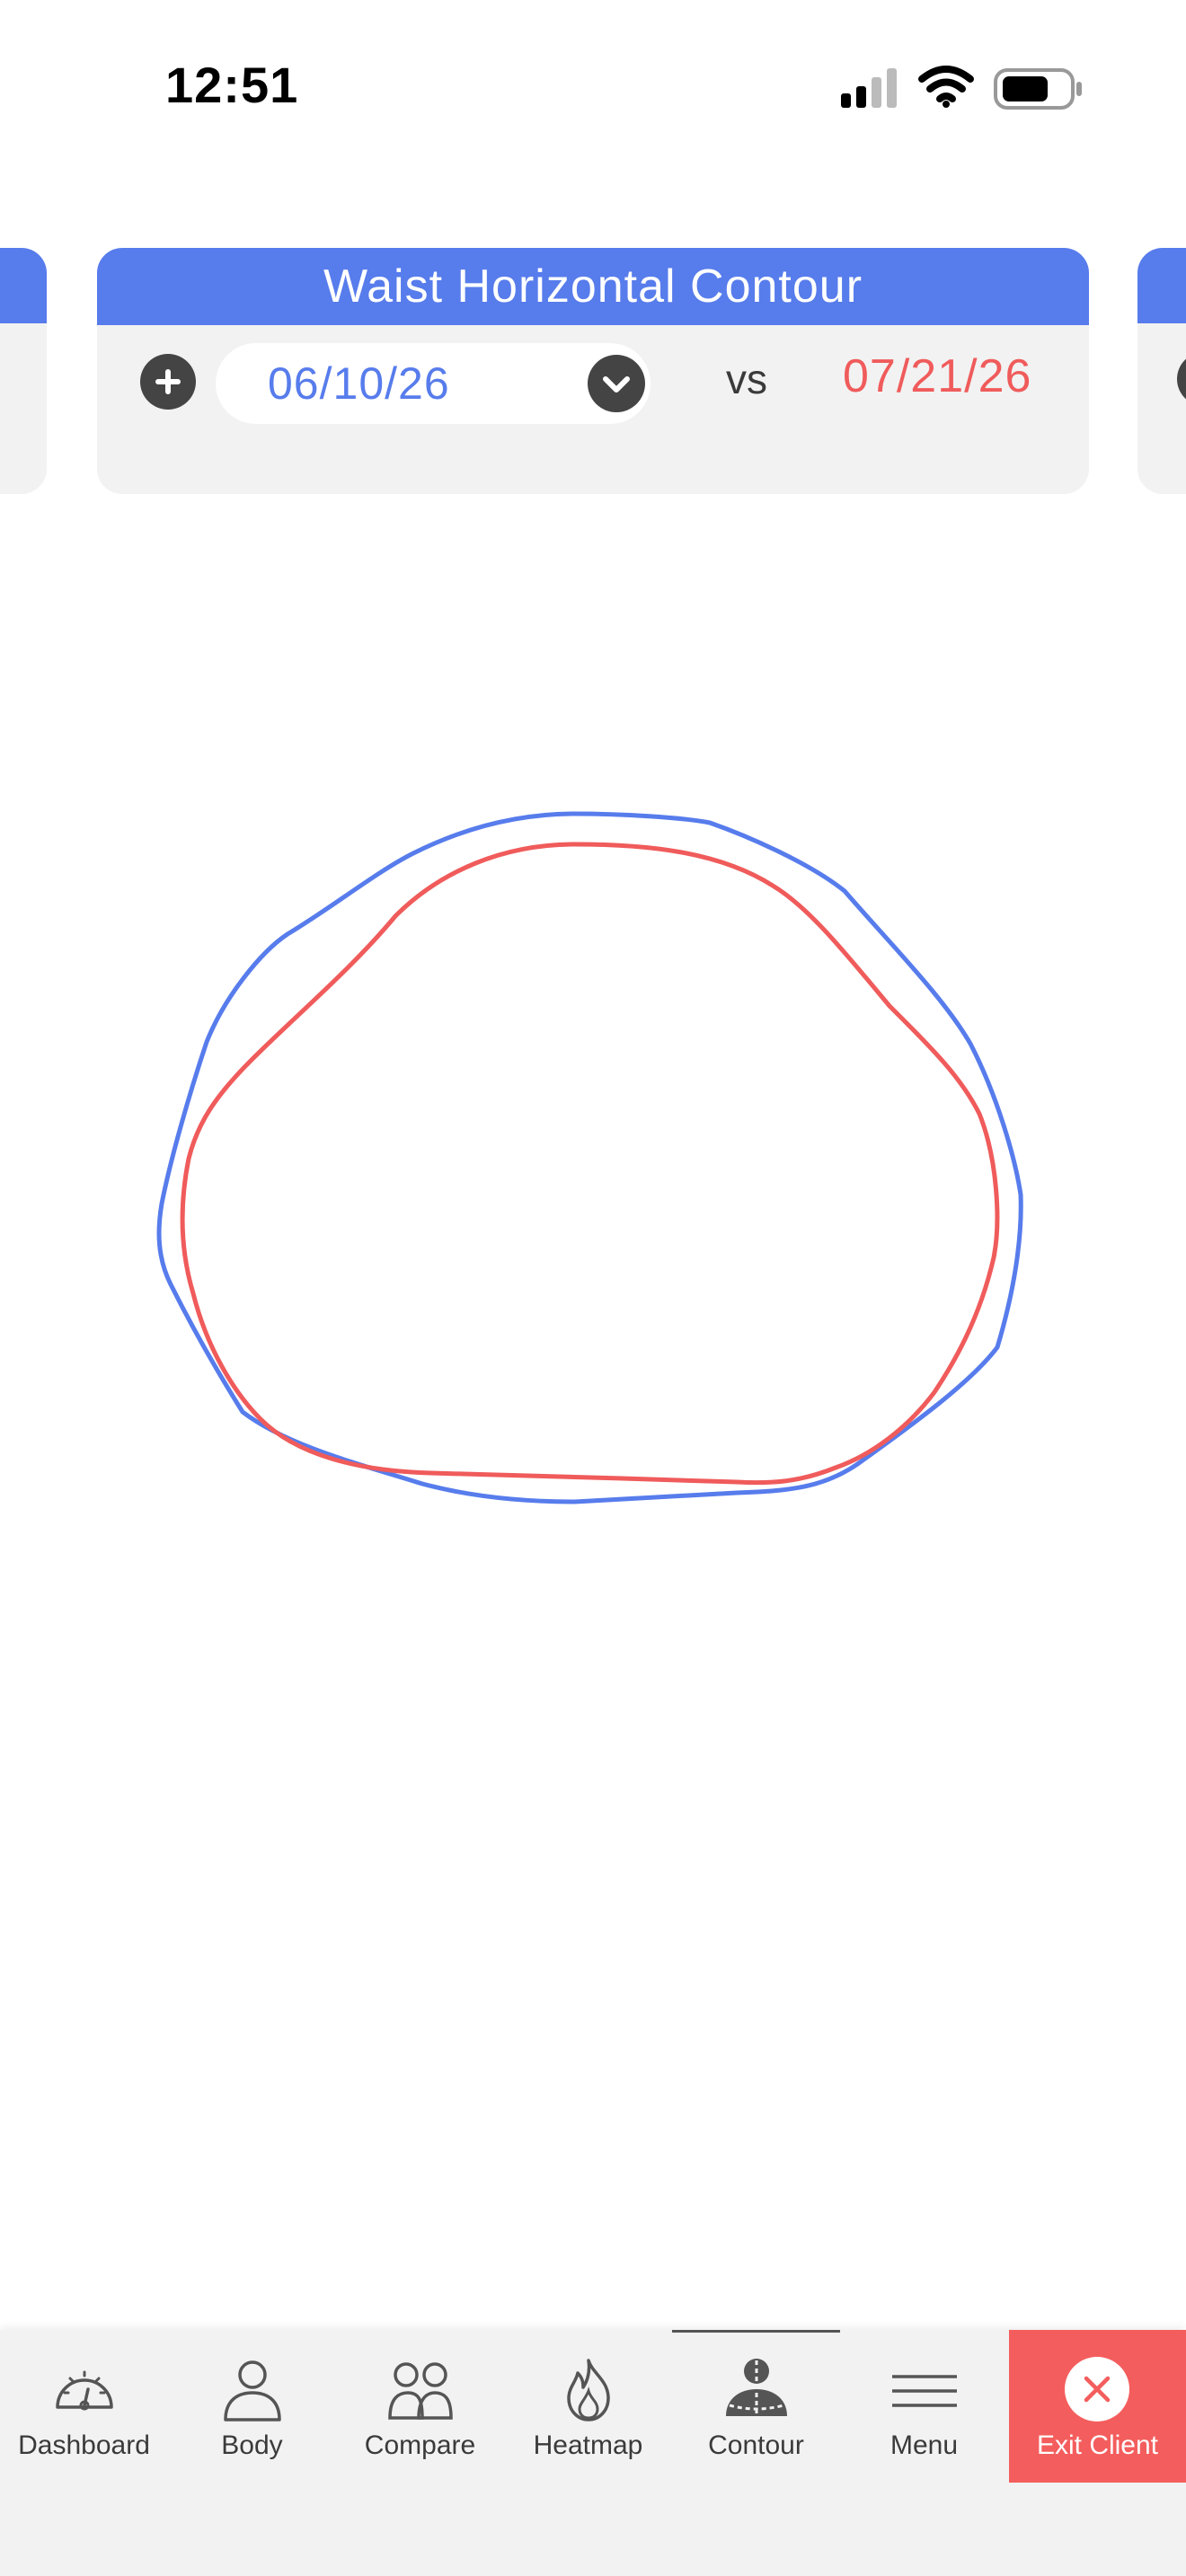 This screenshot has height=2576, width=1186. I want to click on nav-heatmap-label: Heatmap, so click(588, 2445).